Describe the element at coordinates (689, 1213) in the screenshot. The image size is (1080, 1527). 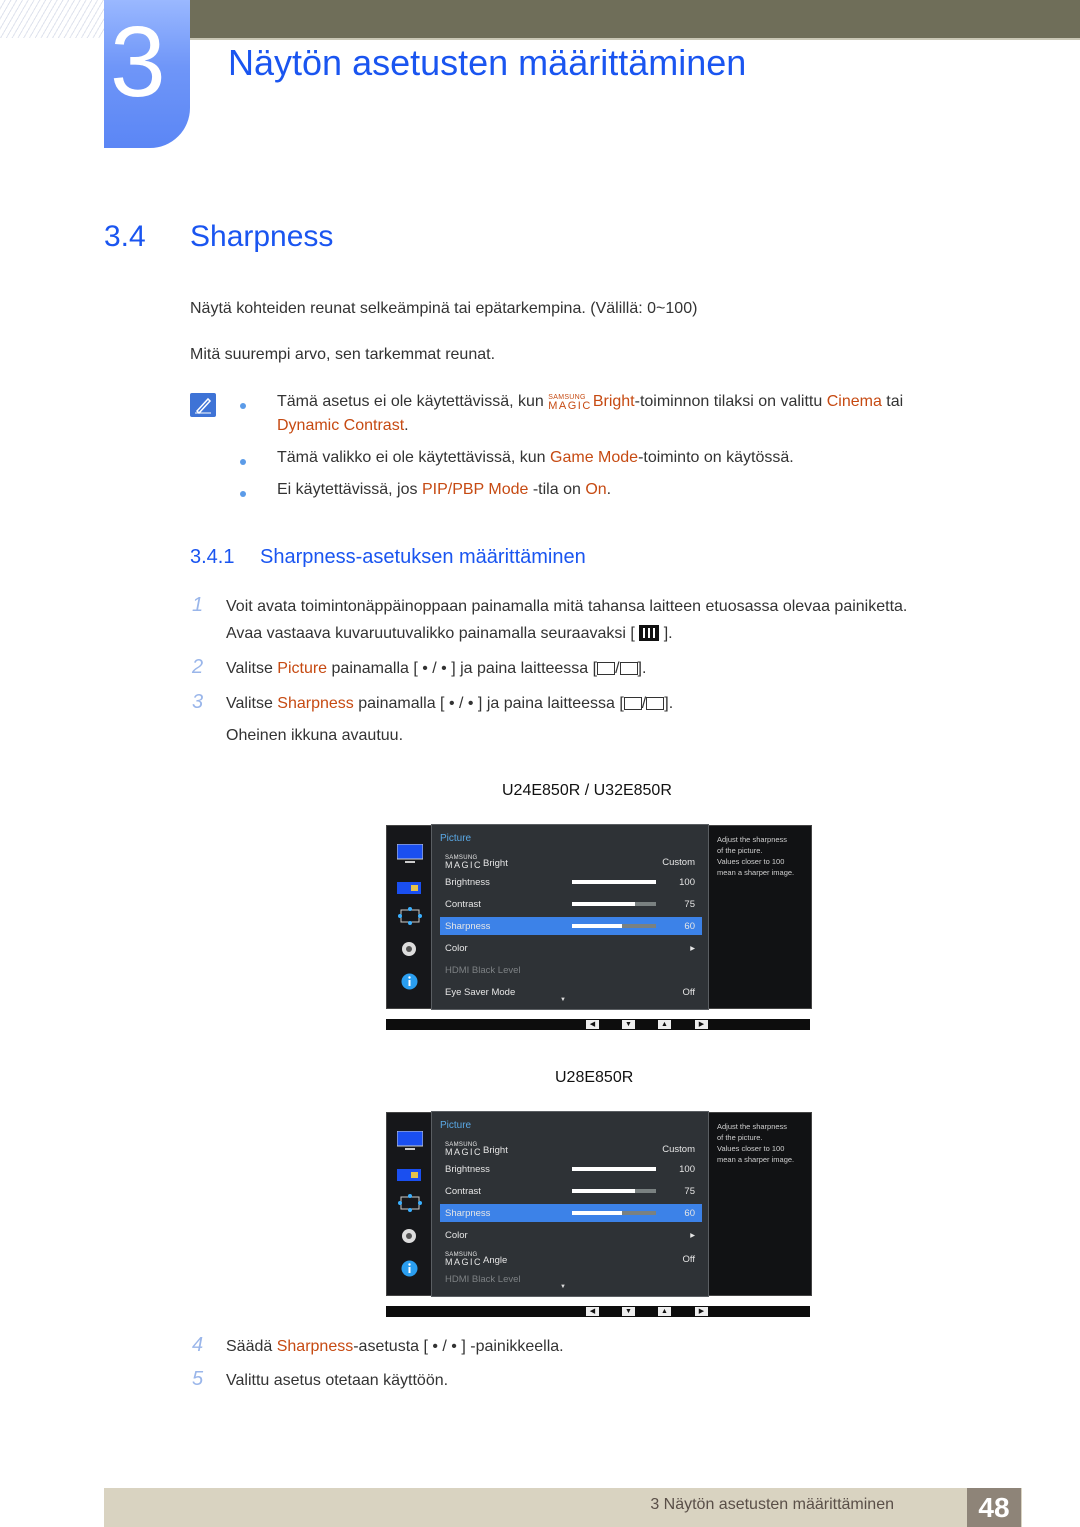
I see `osd-item-value: 60` at that location.